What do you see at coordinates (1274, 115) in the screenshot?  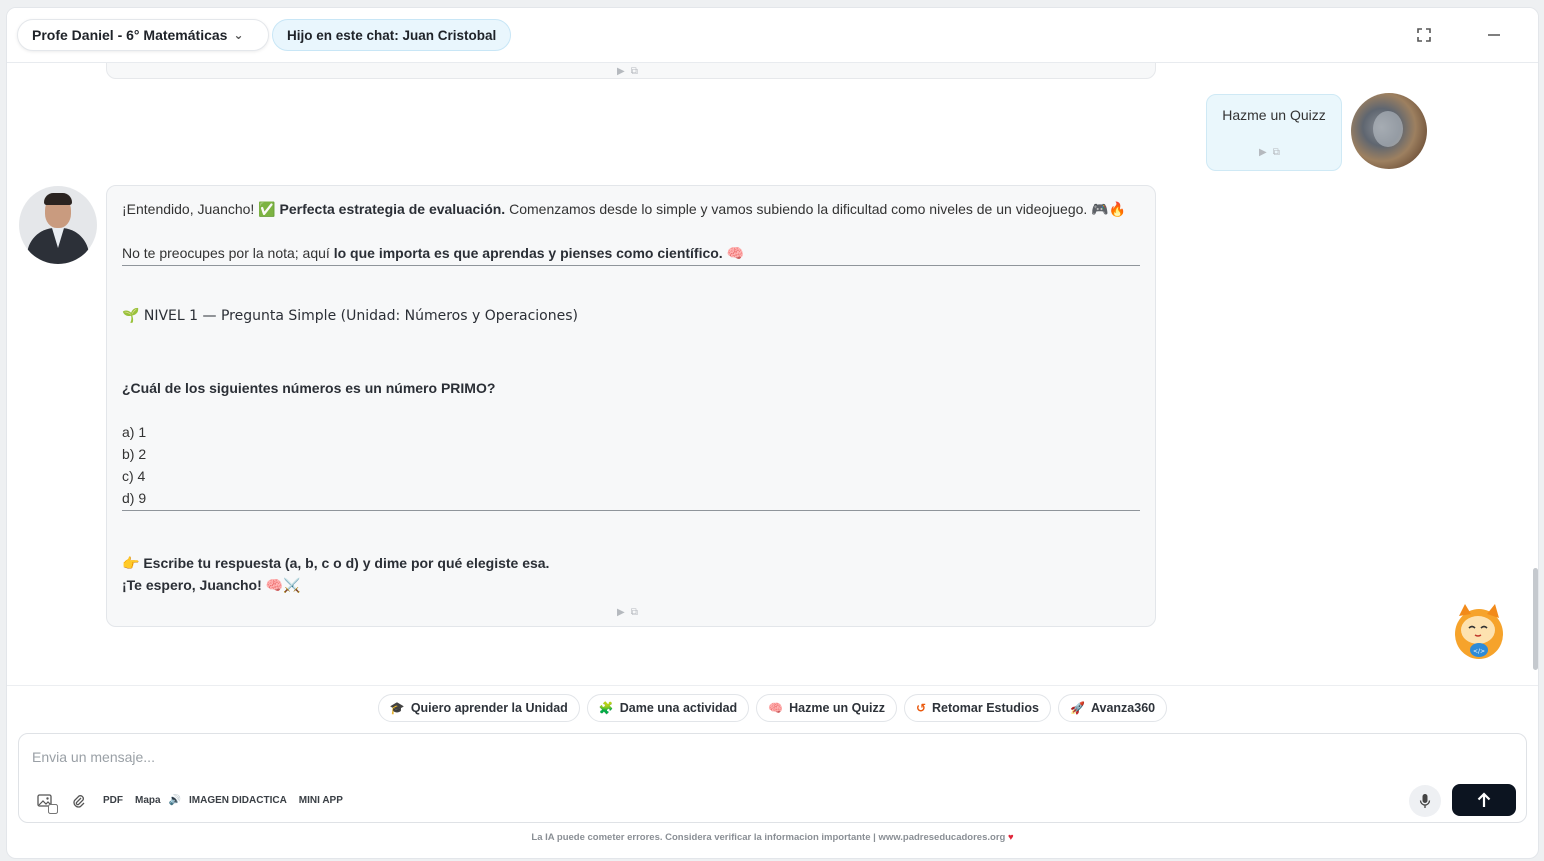 I see `user-message-text: Hazme un Quizz` at bounding box center [1274, 115].